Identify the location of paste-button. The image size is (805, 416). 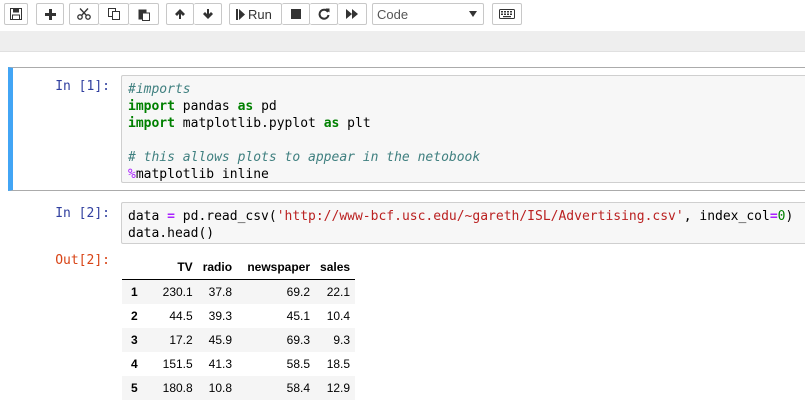
(144, 14).